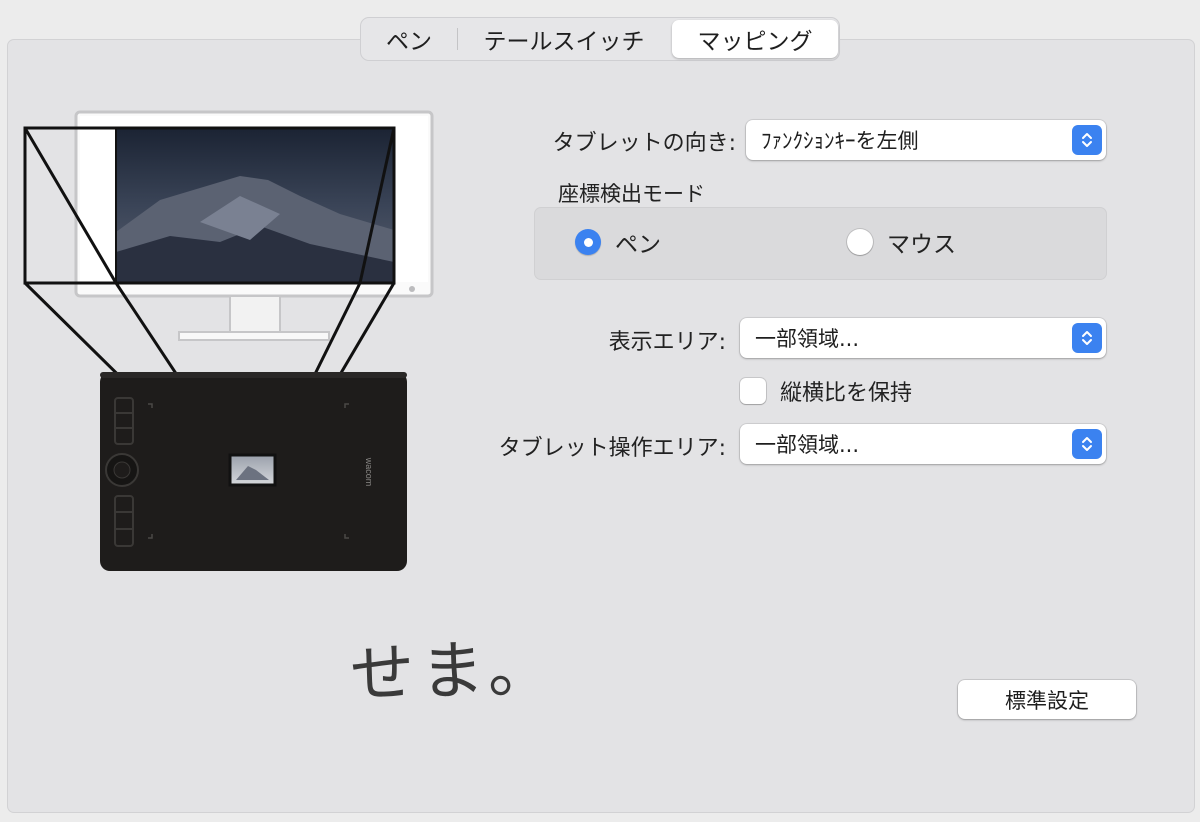 Image resolution: width=1200 pixels, height=822 pixels. Describe the element at coordinates (846, 393) in the screenshot. I see `keep-aspect-label: 縦横比を保持` at that location.